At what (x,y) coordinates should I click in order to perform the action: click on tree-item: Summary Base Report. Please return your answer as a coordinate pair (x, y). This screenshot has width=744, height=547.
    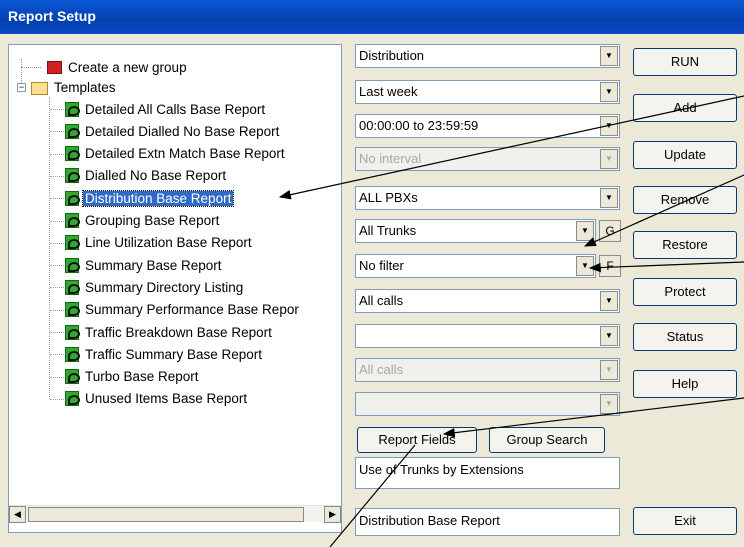
    Looking at the image, I should click on (144, 265).